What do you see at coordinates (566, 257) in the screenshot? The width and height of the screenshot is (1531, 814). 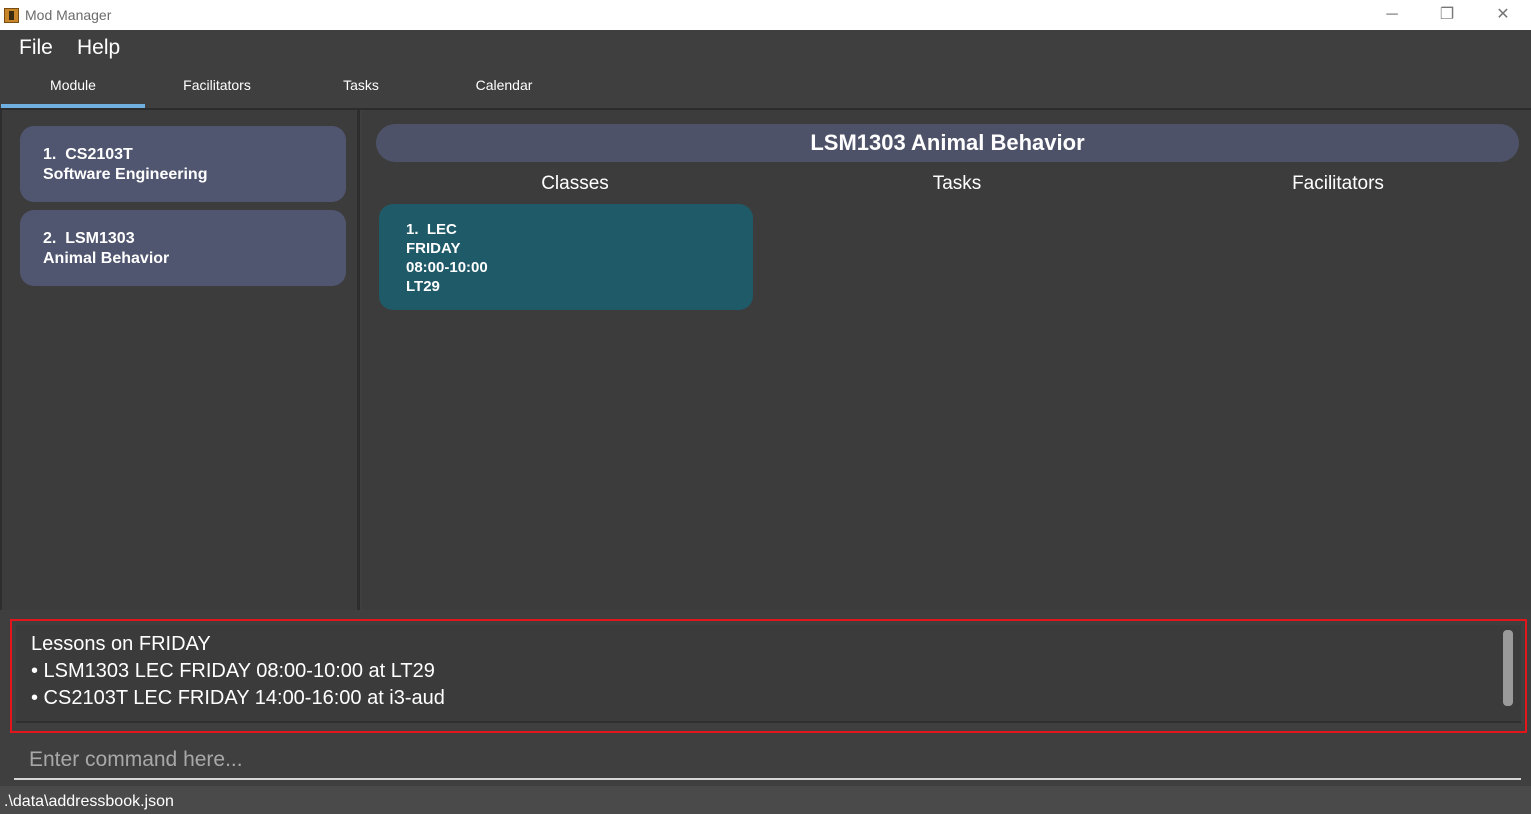 I see `class-card: 1. LEC FRIDAY 08:00-10:00 LT29` at bounding box center [566, 257].